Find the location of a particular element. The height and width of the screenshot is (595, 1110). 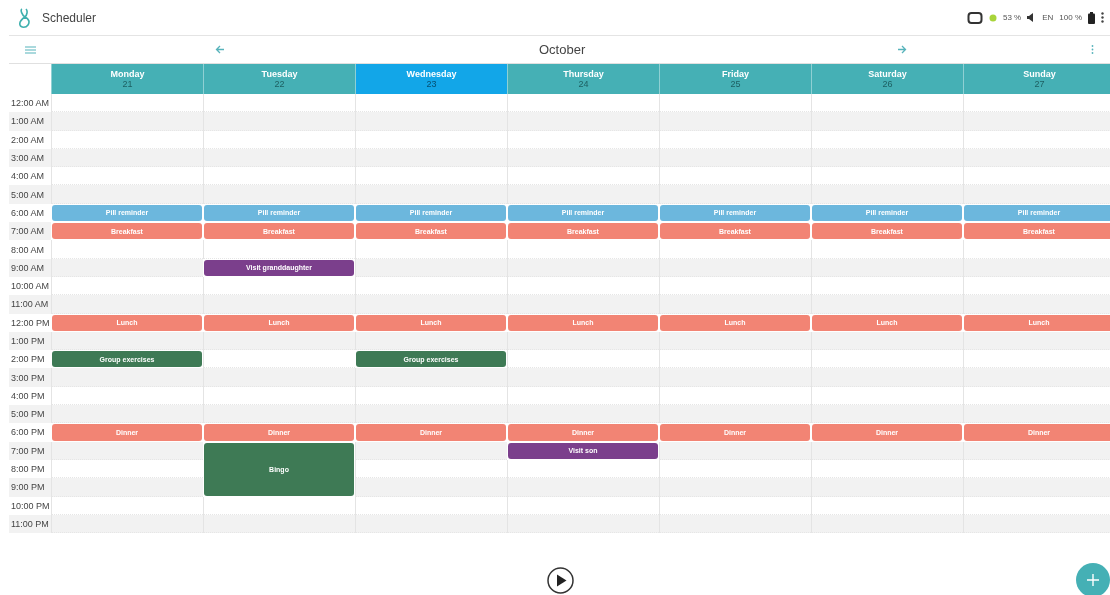

menu-icon is located at coordinates (30, 50).